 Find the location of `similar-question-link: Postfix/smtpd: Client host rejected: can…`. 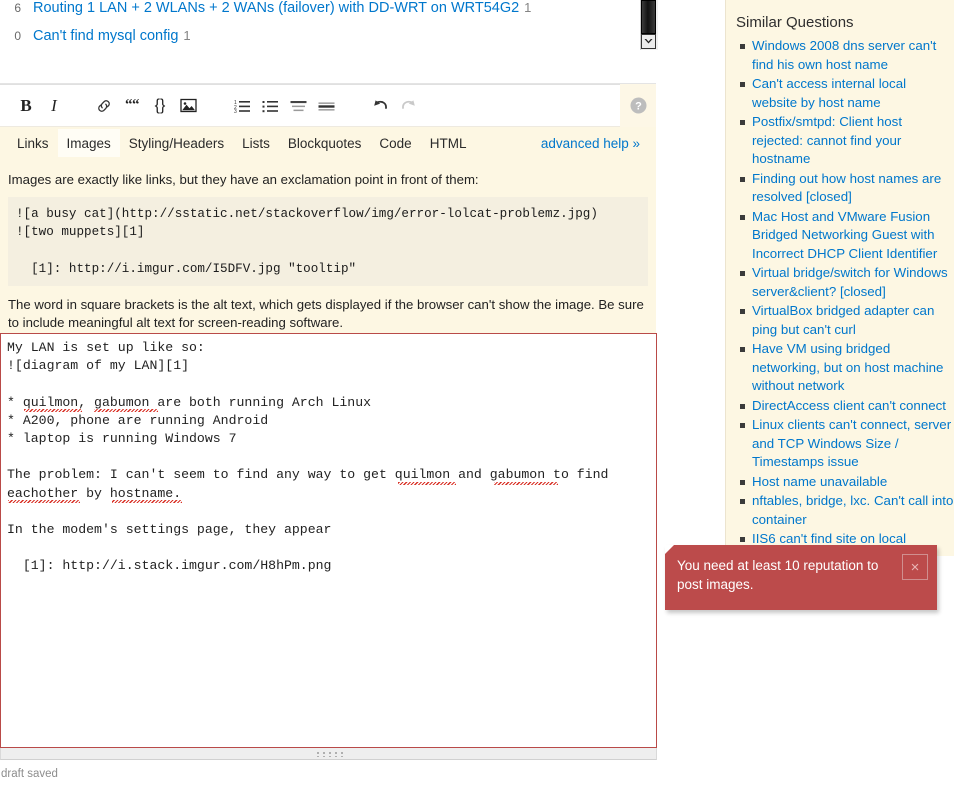

similar-question-link: Postfix/smtpd: Client host rejected: can… is located at coordinates (827, 140).